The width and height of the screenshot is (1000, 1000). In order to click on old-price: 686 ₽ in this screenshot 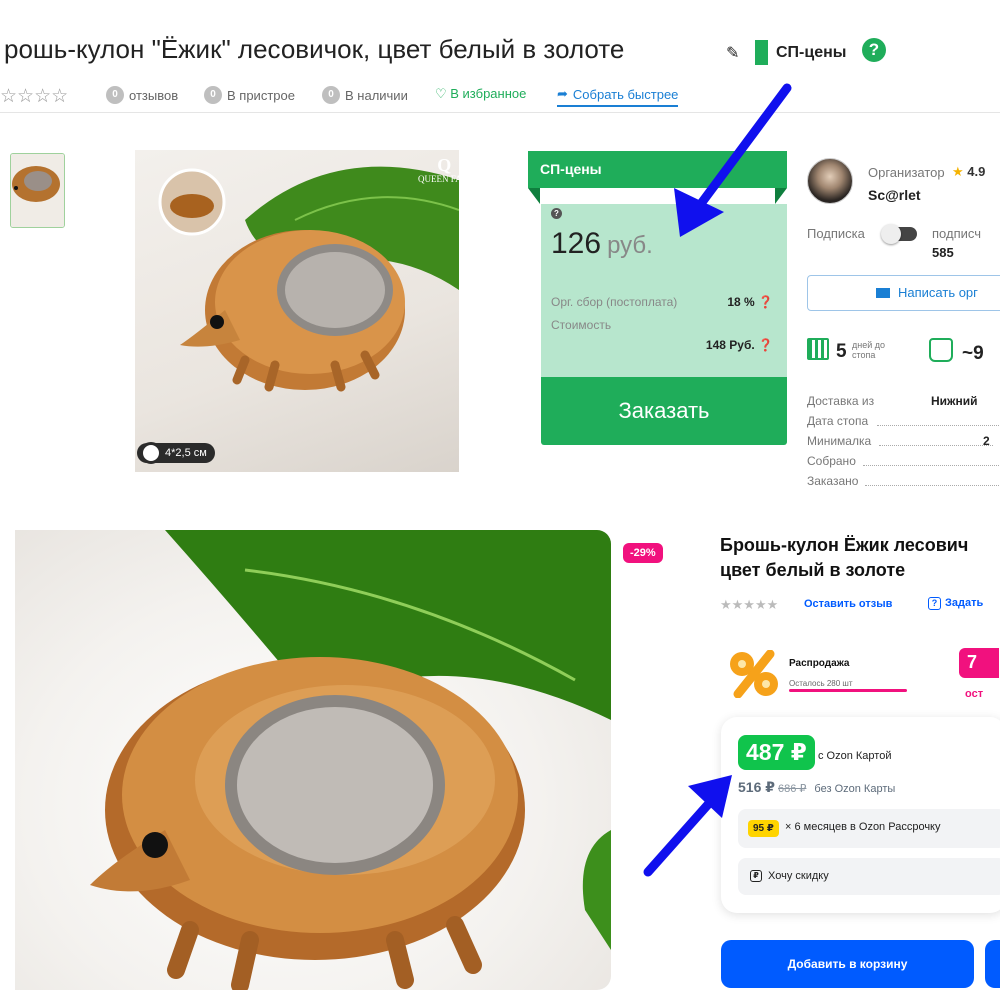, I will do `click(792, 789)`.